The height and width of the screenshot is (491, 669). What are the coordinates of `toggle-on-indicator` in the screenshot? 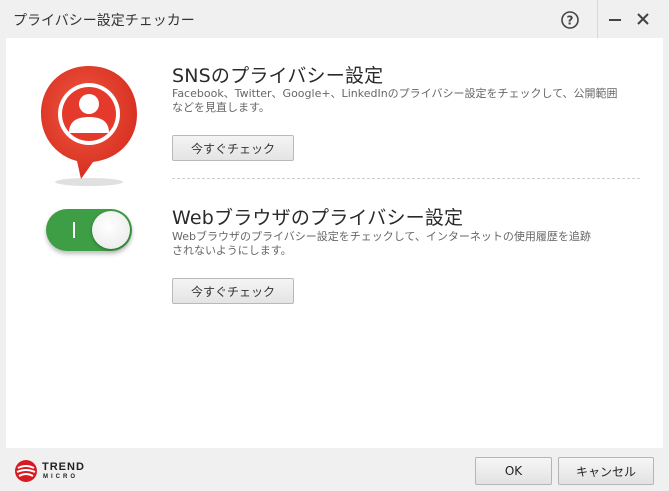 It's located at (74, 230).